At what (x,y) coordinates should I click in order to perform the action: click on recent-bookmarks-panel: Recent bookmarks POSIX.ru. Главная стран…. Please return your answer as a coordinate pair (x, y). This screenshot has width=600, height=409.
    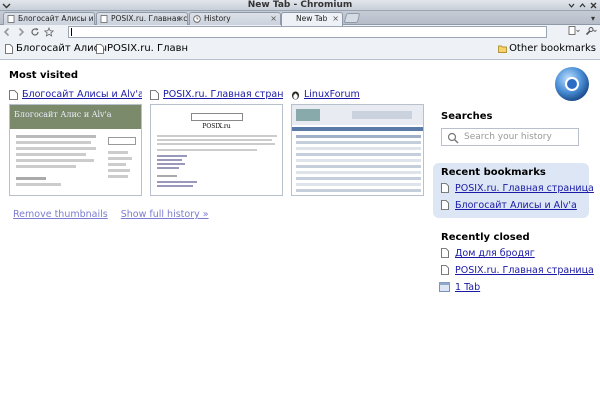
    Looking at the image, I should click on (513, 190).